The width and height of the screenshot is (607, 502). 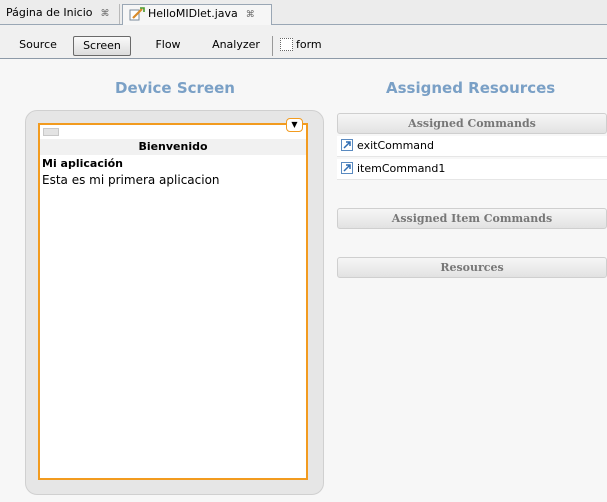 What do you see at coordinates (168, 46) in the screenshot?
I see `tab-flow: Flow` at bounding box center [168, 46].